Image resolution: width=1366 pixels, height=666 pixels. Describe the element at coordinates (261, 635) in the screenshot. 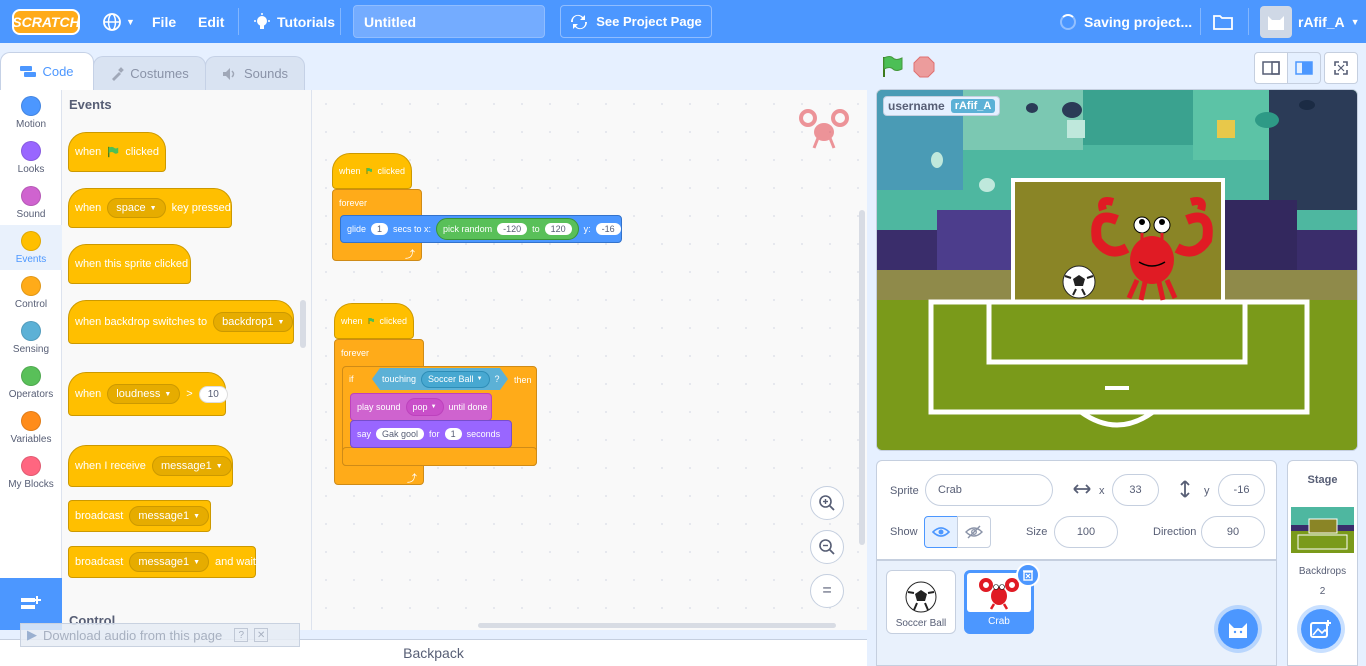

I see `close-icon: ✕` at that location.